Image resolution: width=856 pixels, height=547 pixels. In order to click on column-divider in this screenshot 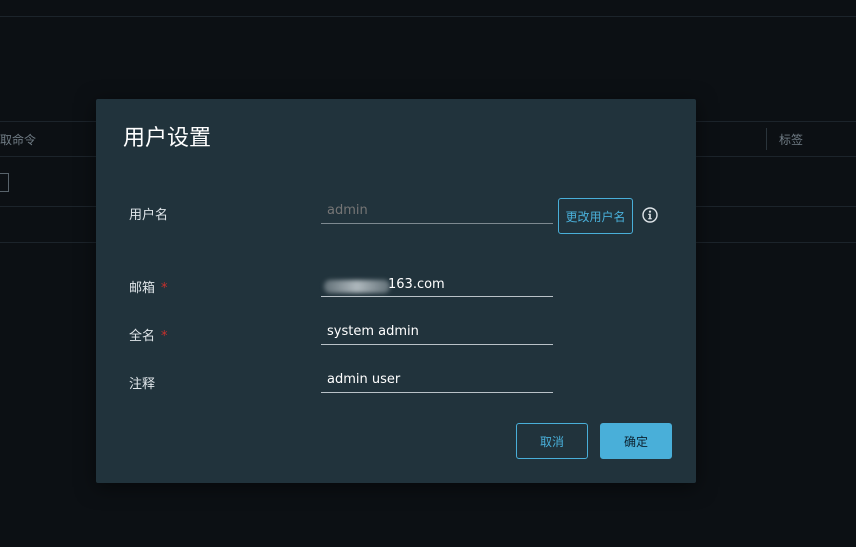, I will do `click(766, 139)`.